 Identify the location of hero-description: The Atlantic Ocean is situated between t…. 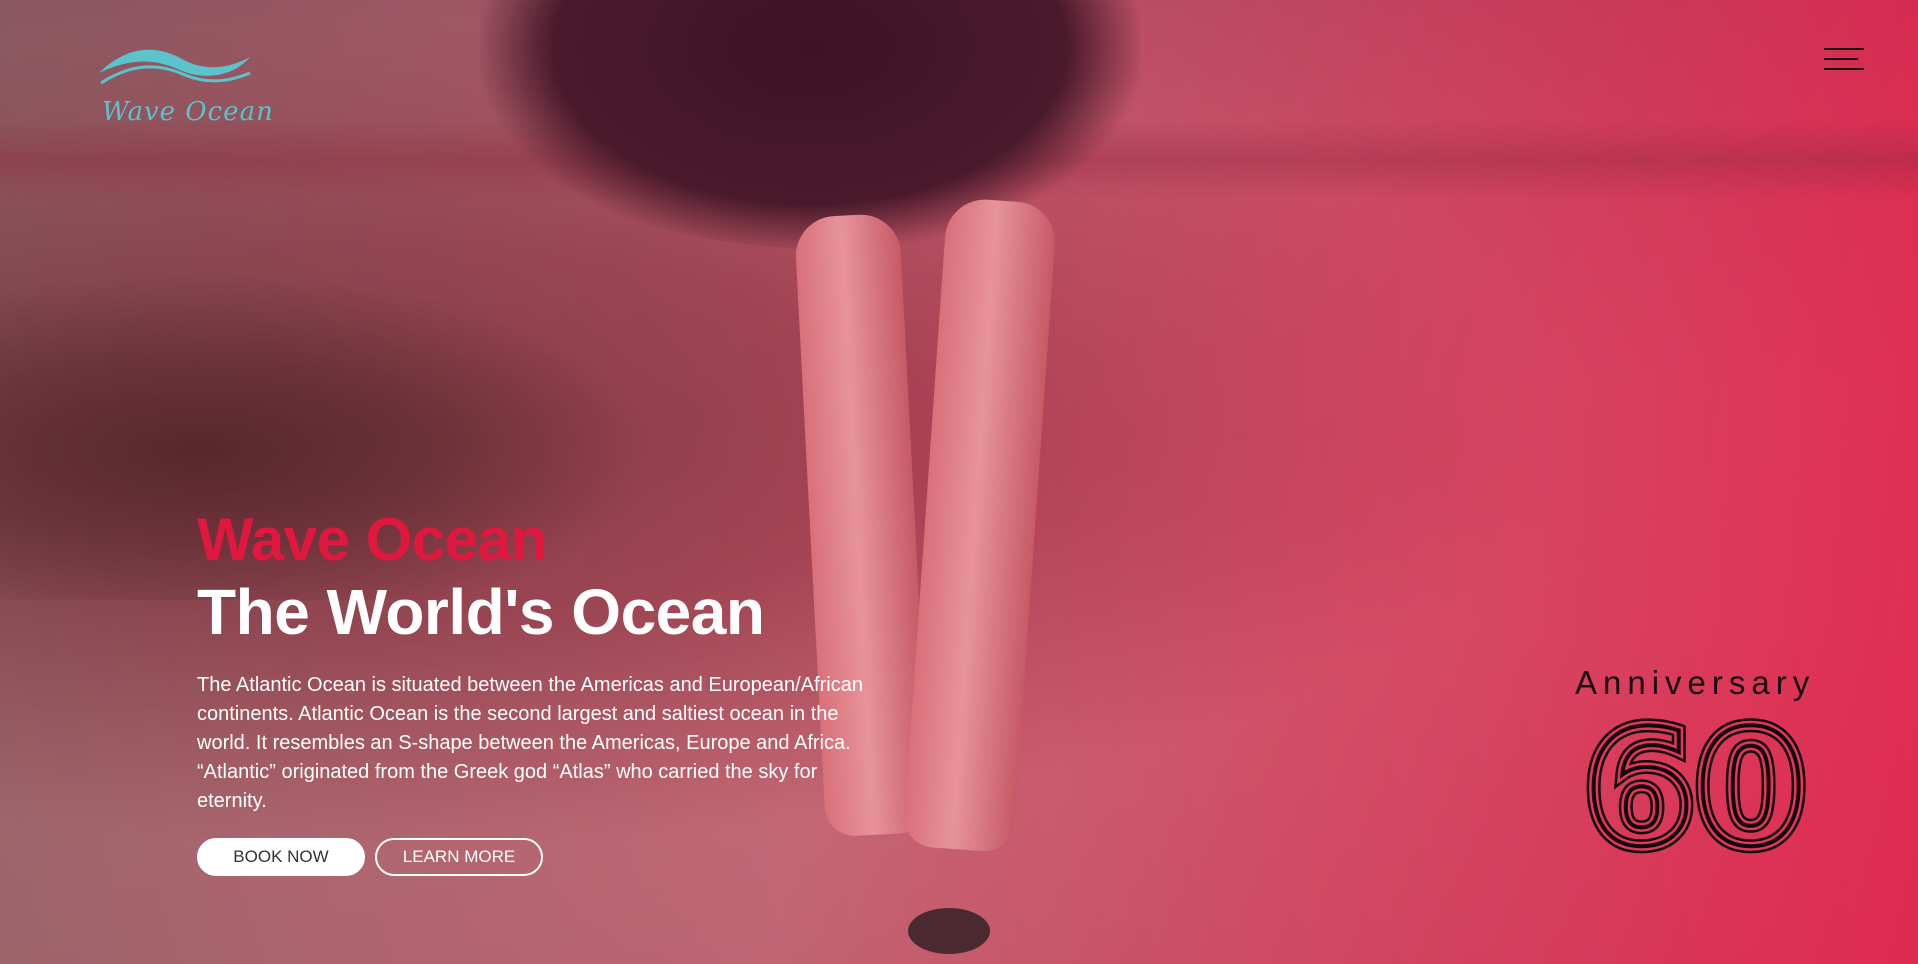
(530, 743).